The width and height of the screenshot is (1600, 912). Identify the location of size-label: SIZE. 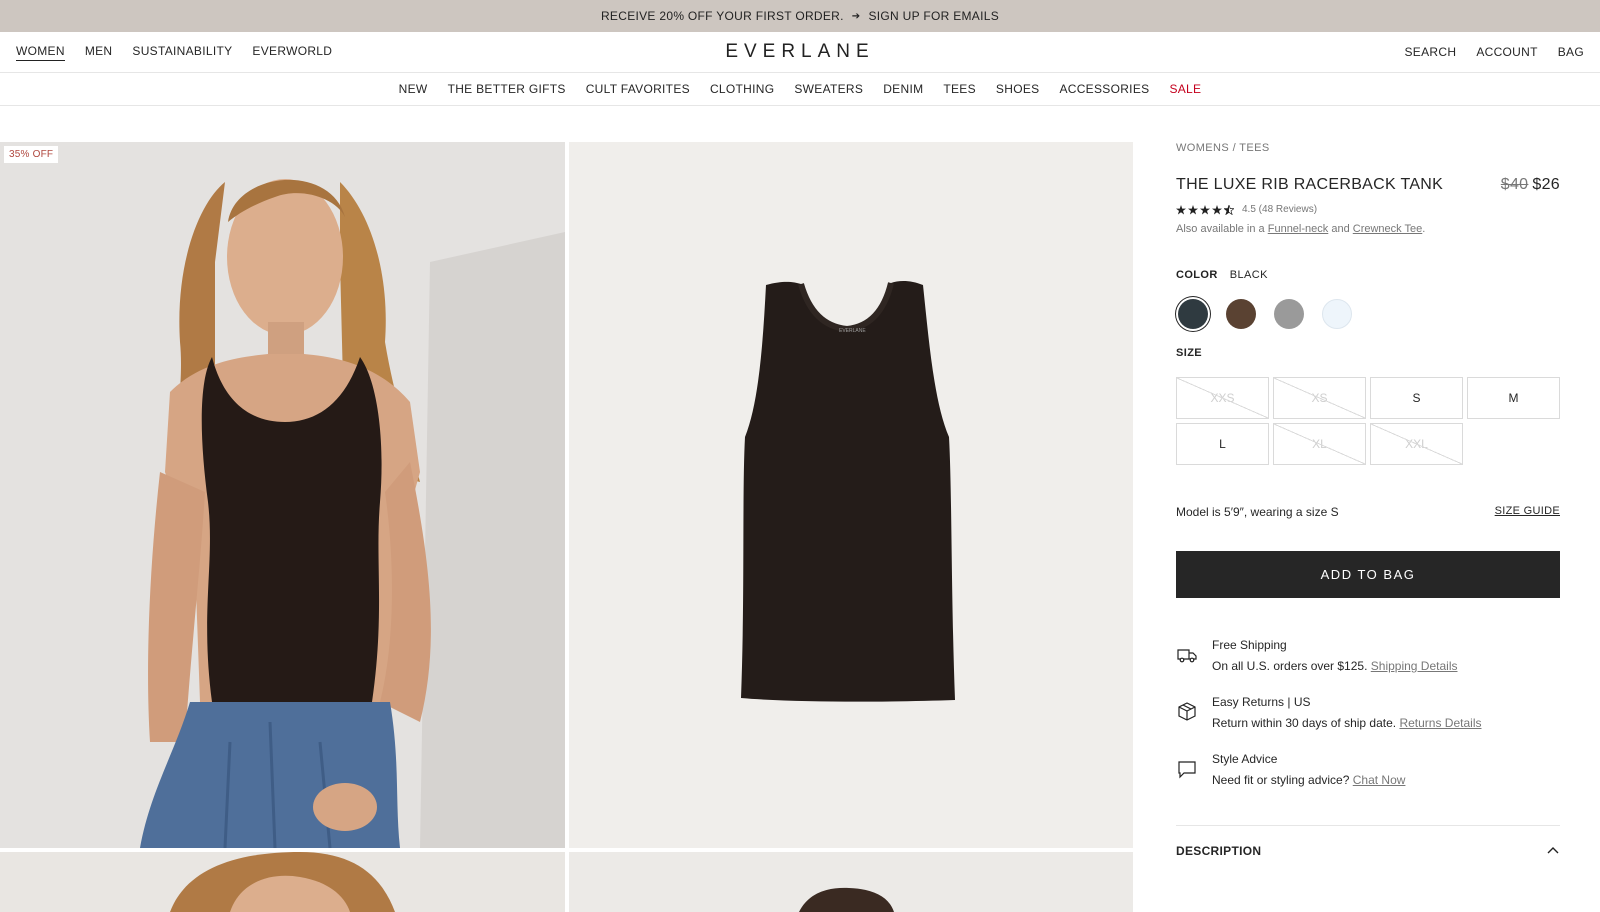
(1189, 353).